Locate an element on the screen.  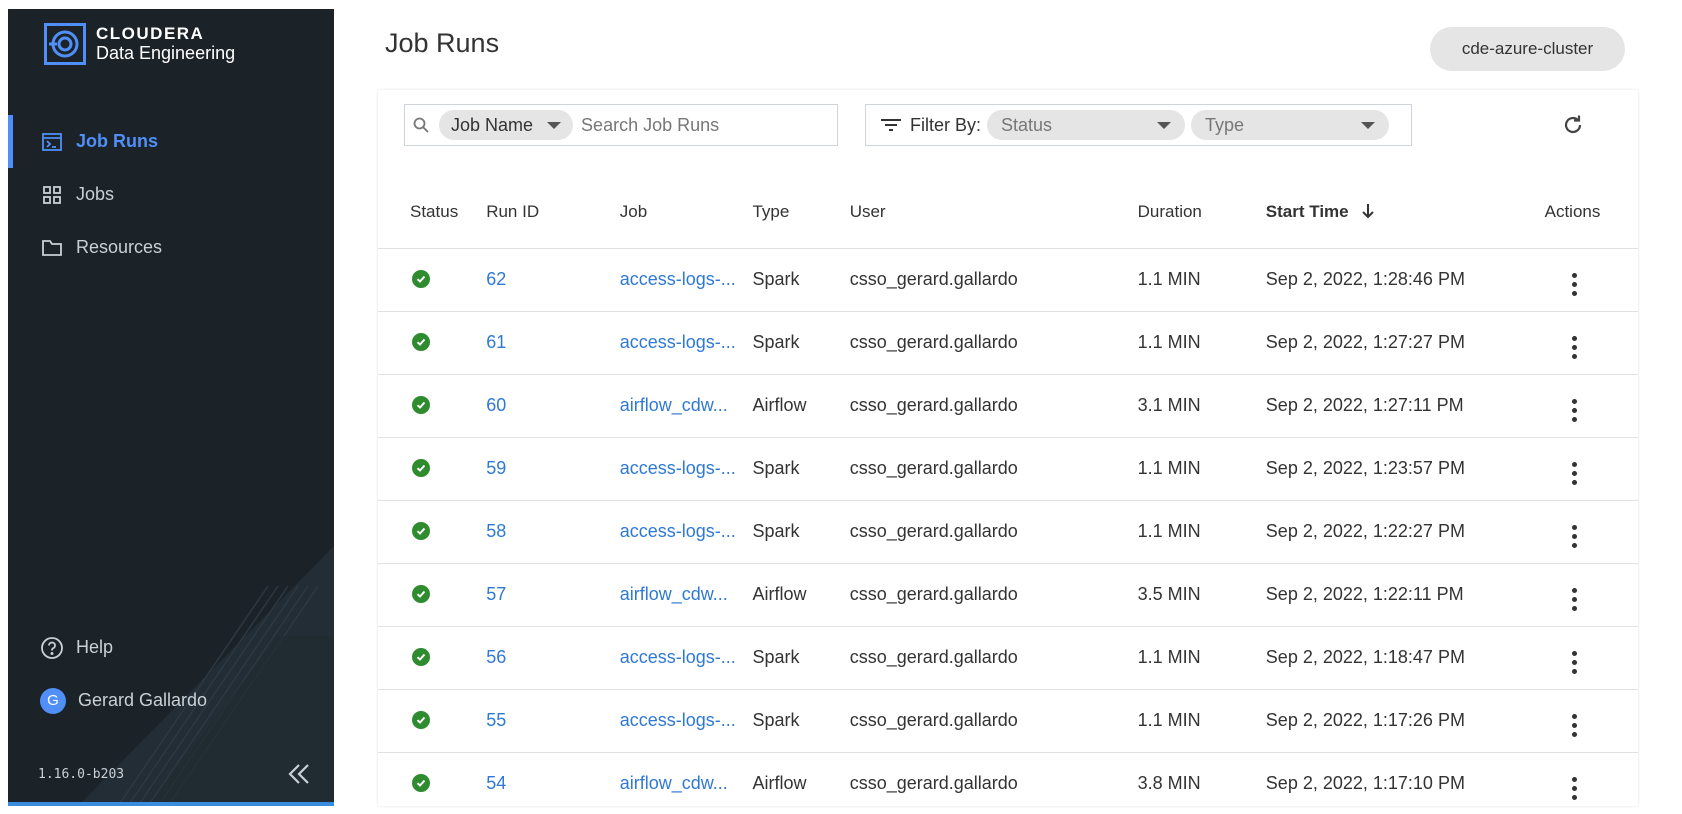
type-filter-placeholder: Type is located at coordinates (1225, 124).